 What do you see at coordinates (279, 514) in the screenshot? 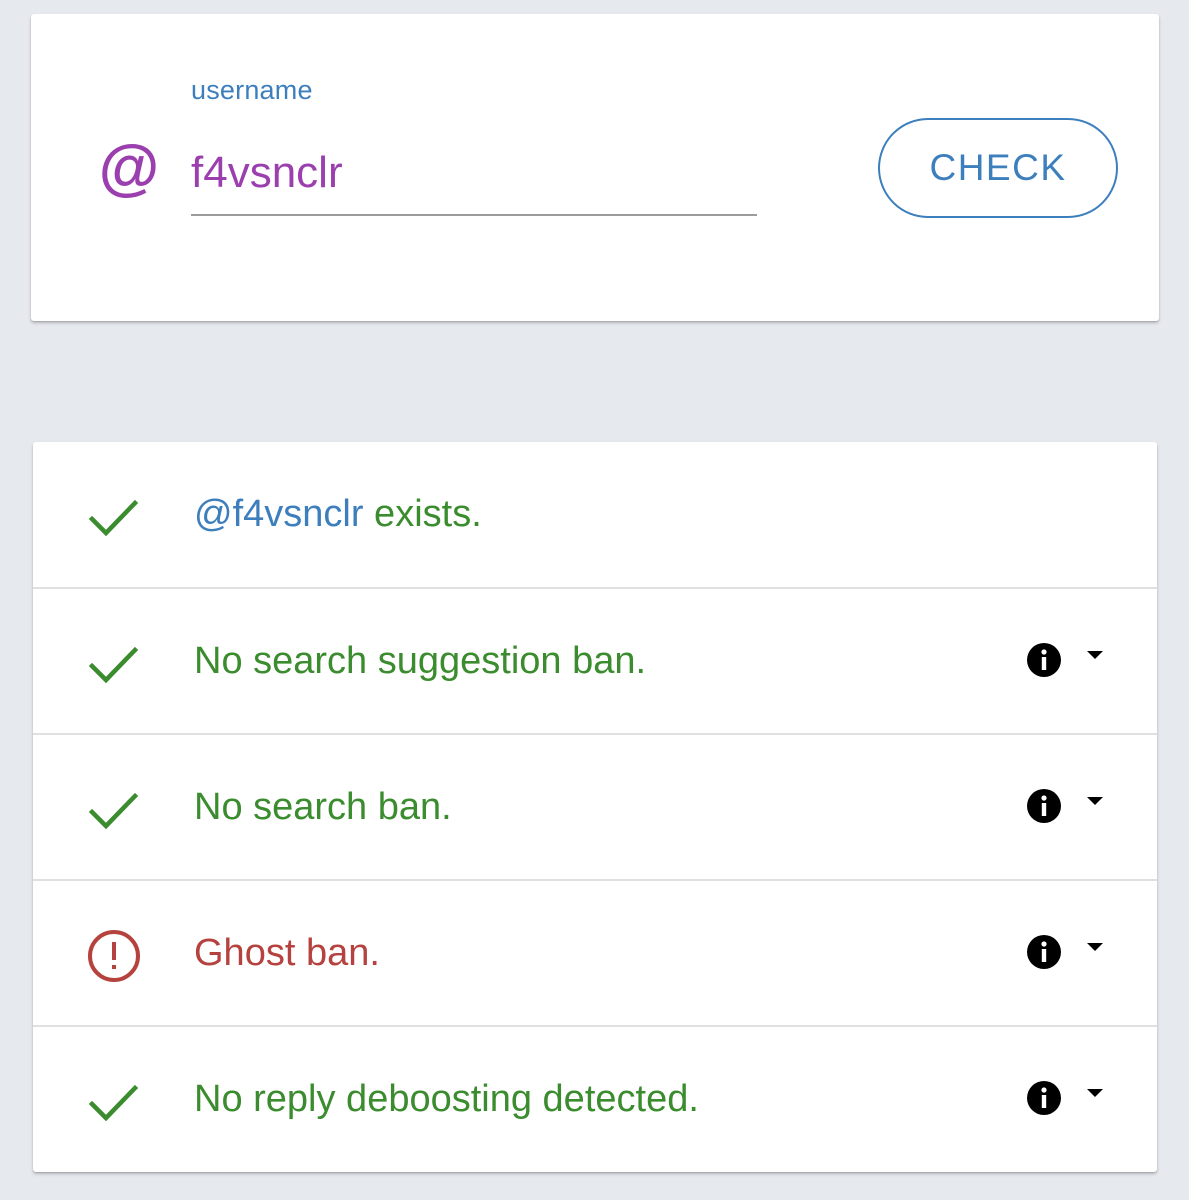
I see `handle-link: @f4vsnclr` at bounding box center [279, 514].